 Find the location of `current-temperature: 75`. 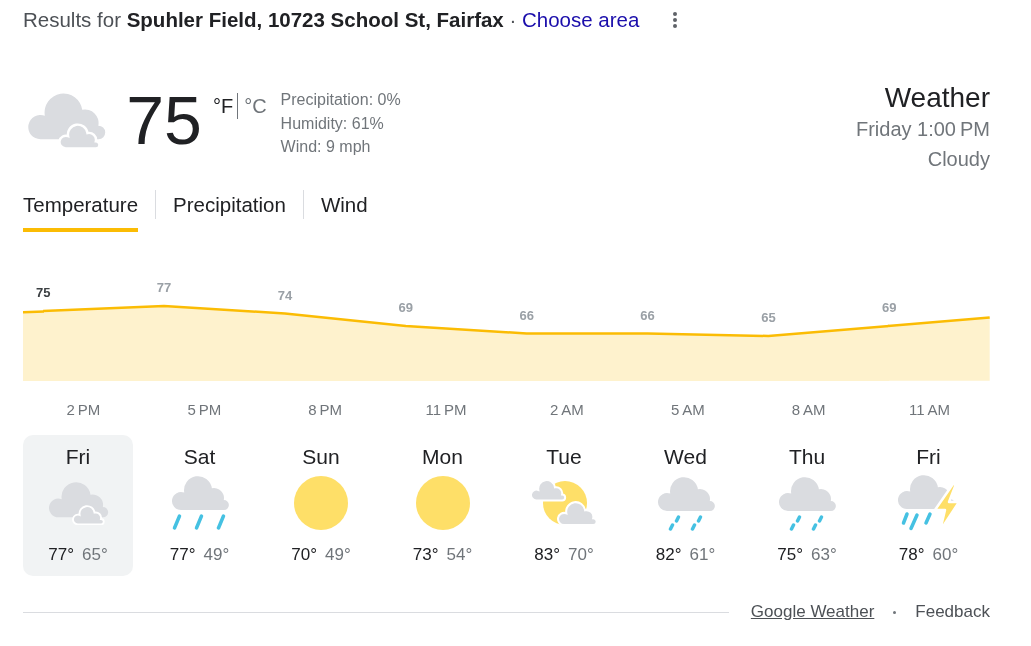

current-temperature: 75 is located at coordinates (164, 120).